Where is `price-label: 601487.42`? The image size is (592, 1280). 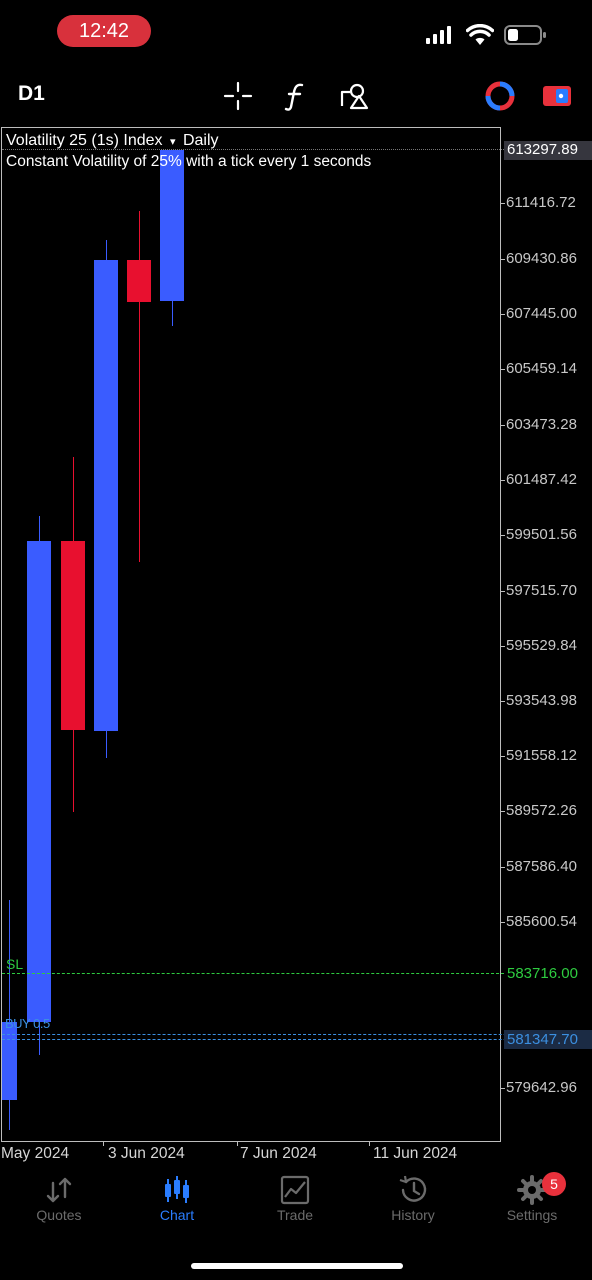 price-label: 601487.42 is located at coordinates (541, 479).